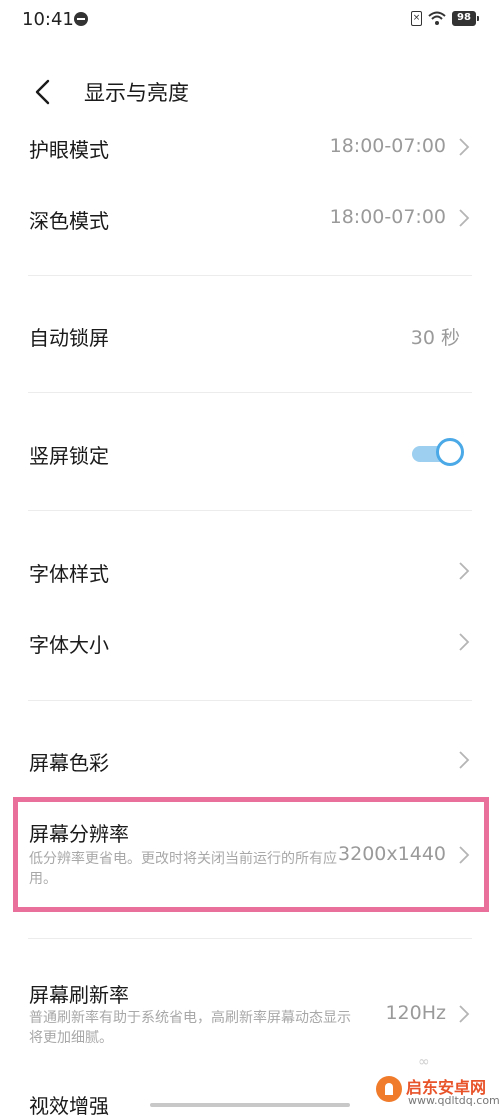 This screenshot has height=1120, width=500. Describe the element at coordinates (465, 18) in the screenshot. I see `battery-icon: 98` at that location.